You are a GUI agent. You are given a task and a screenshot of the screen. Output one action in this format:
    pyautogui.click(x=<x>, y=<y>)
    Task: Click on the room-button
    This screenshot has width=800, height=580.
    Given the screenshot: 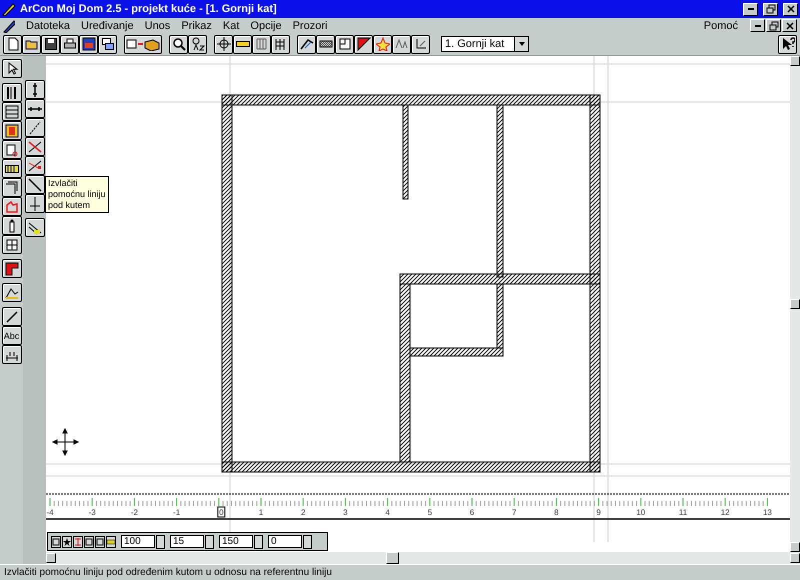 What is the action you would take?
    pyautogui.click(x=12, y=149)
    